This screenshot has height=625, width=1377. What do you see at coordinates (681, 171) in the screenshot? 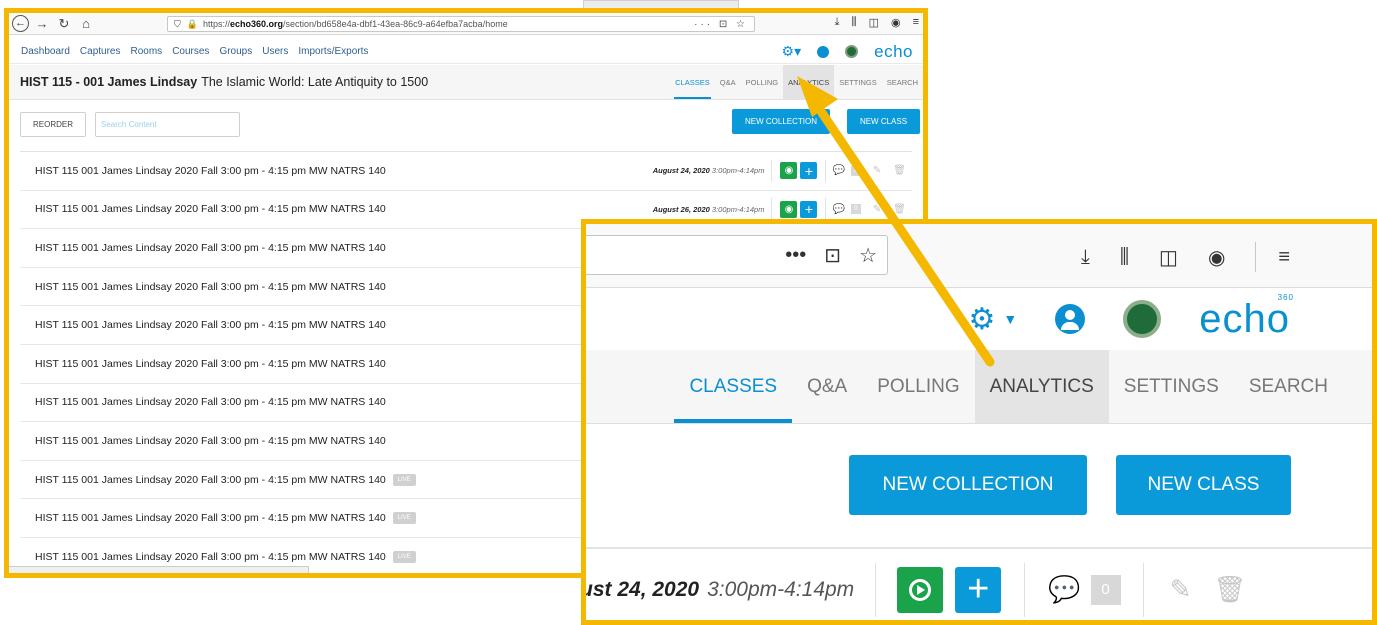
I see `class-date-text: August 24, 2020` at bounding box center [681, 171].